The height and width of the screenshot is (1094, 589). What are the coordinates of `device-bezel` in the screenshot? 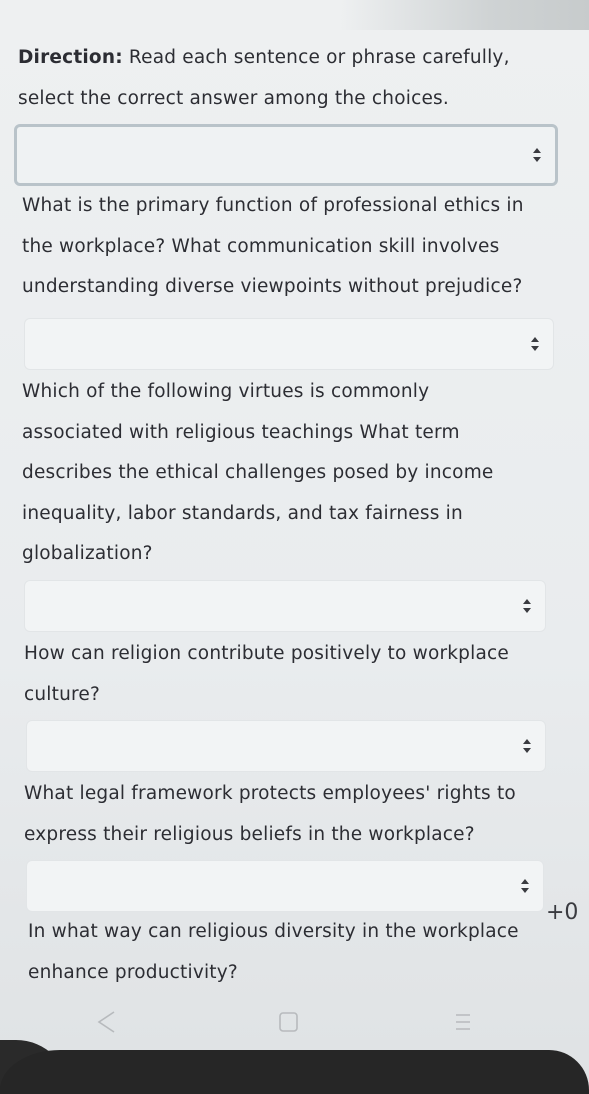 It's located at (294, 1072).